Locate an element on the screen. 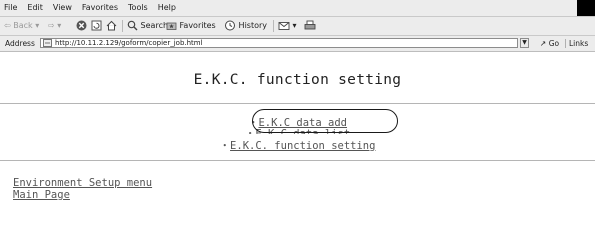 The image size is (595, 240). print-button is located at coordinates (310, 26).